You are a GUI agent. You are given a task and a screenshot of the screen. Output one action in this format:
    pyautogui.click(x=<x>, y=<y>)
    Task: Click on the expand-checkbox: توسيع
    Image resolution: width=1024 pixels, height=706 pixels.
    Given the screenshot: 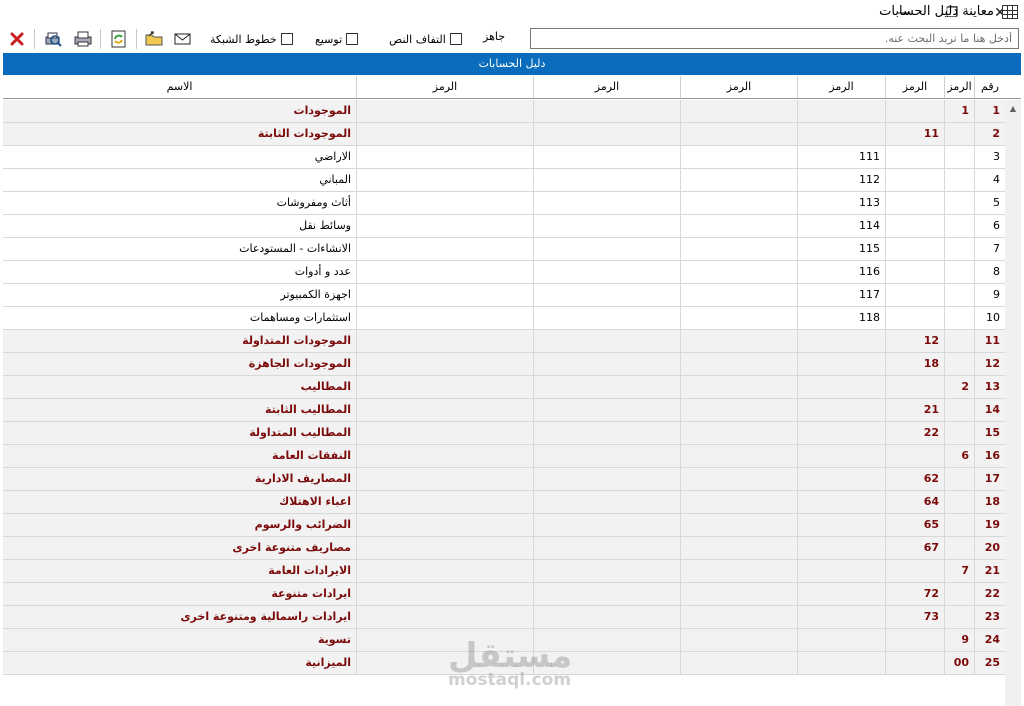 What is the action you would take?
    pyautogui.click(x=337, y=39)
    